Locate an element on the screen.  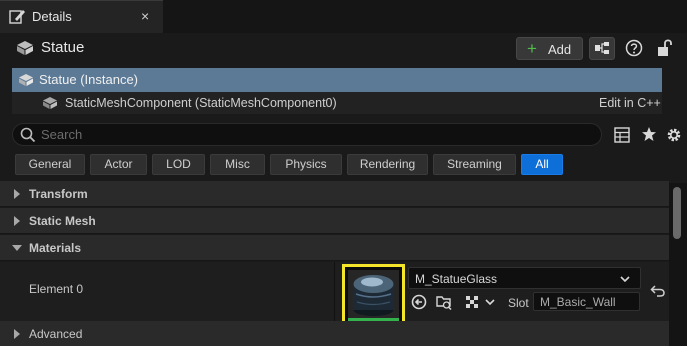
section-label: Materials is located at coordinates (55, 248).